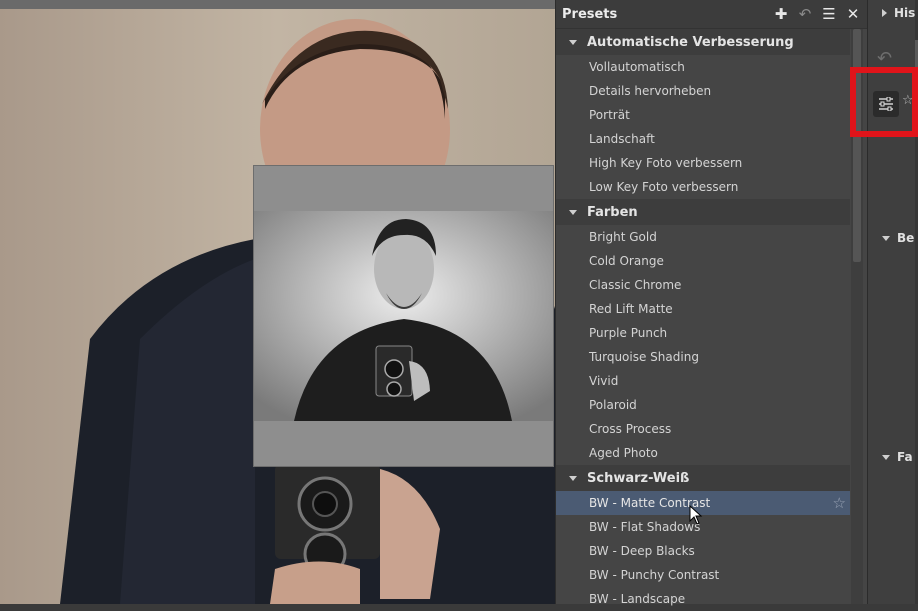 This screenshot has height=611, width=918. What do you see at coordinates (703, 599) in the screenshot?
I see `preset-item: BW - Landscape` at bounding box center [703, 599].